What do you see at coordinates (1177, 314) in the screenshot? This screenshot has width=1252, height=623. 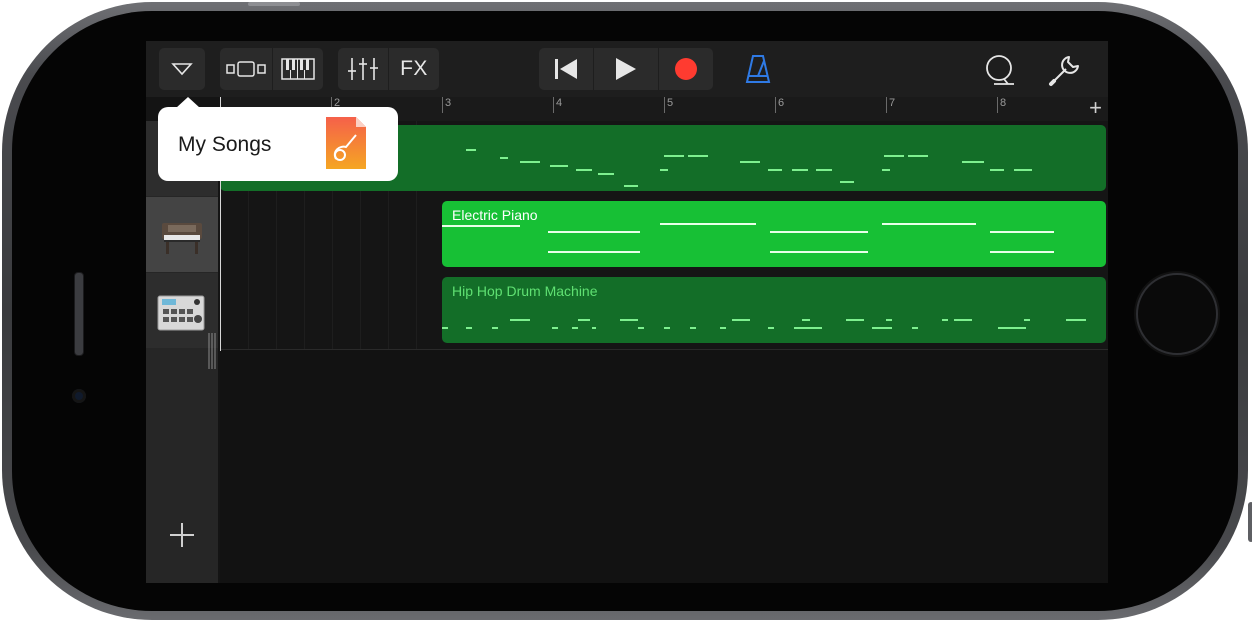 I see `home-button` at bounding box center [1177, 314].